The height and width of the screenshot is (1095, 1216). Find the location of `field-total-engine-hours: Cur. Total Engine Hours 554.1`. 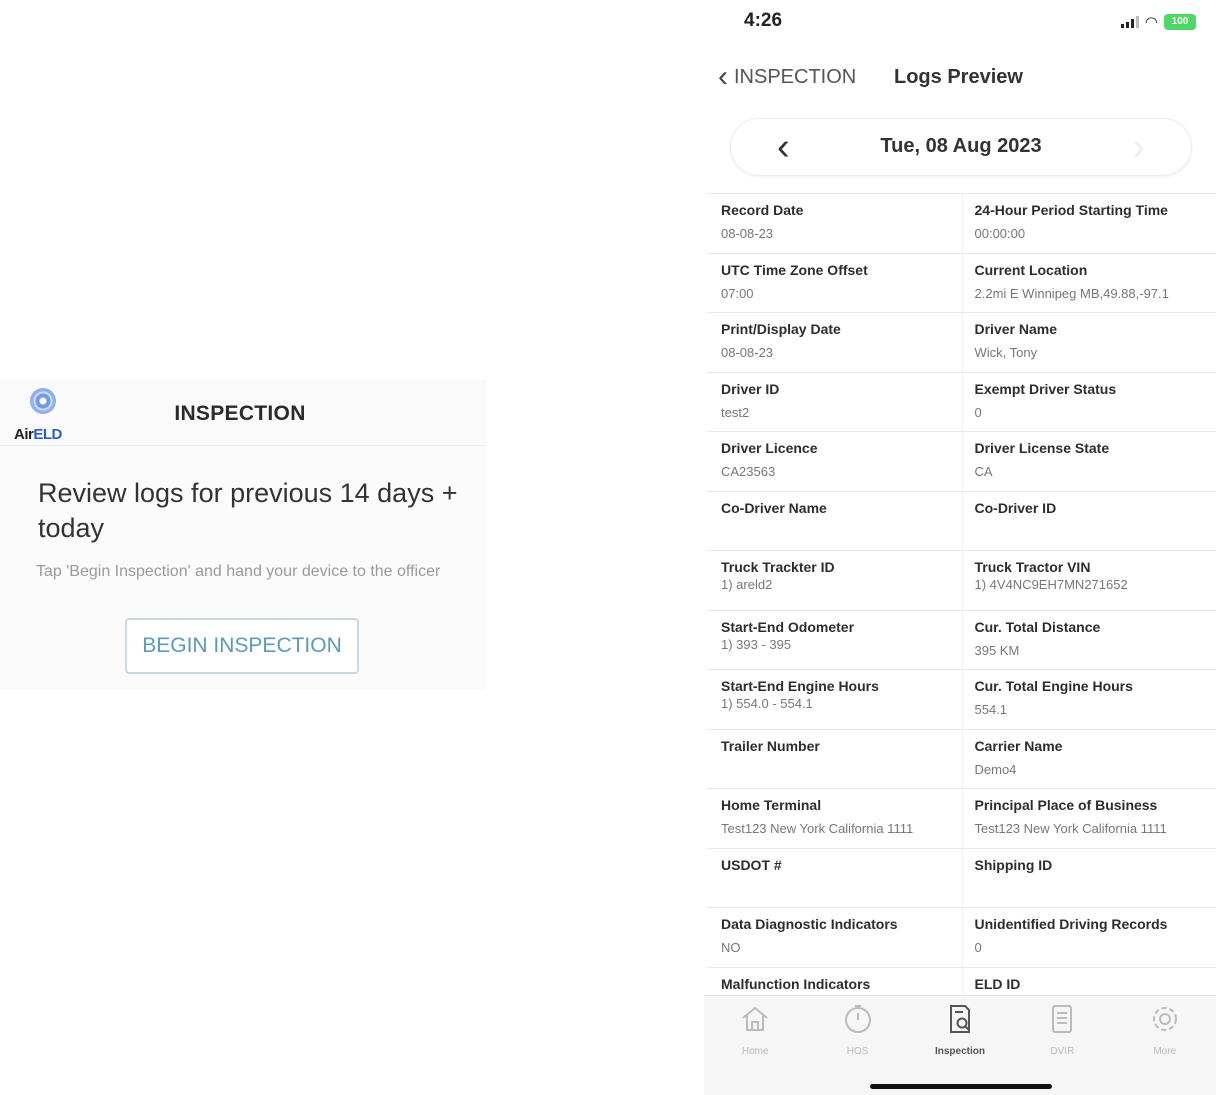

field-total-engine-hours: Cur. Total Engine Hours 554.1 is located at coordinates (1088, 699).